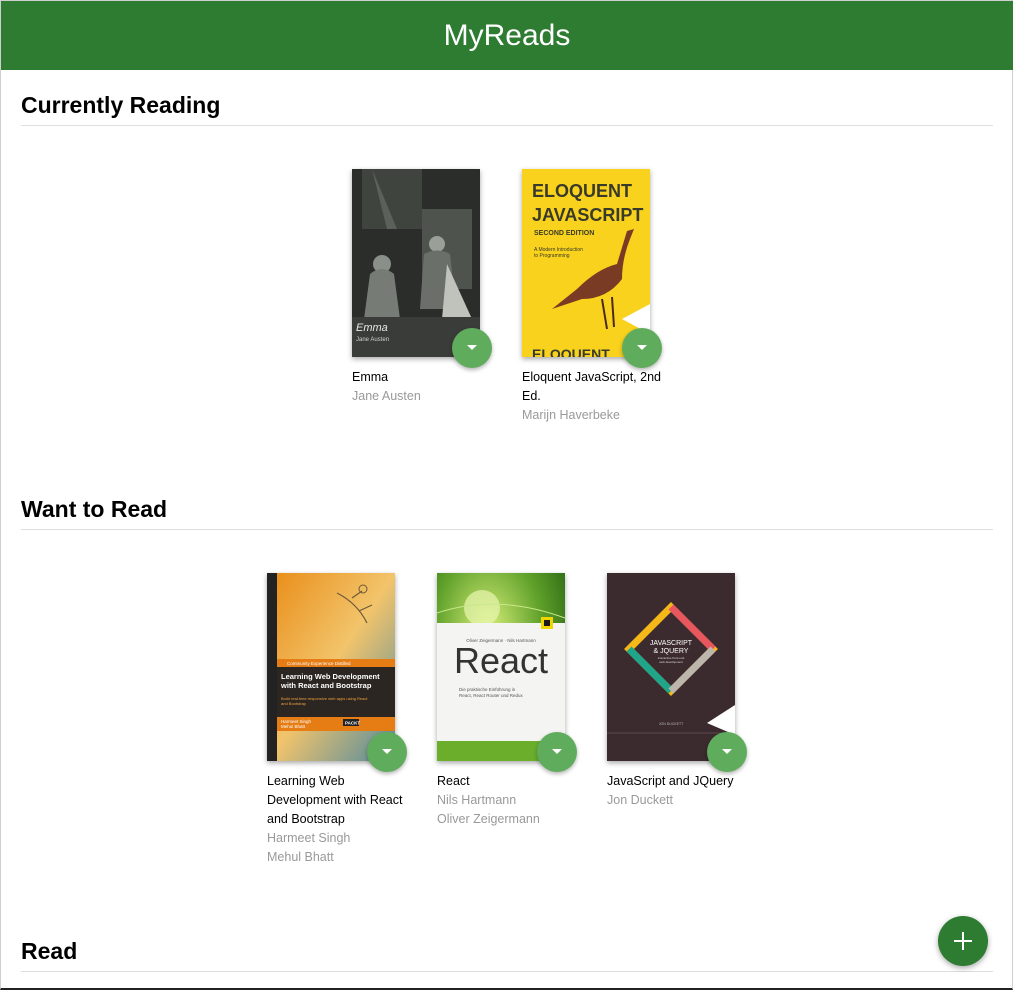 Image resolution: width=1015 pixels, height=992 pixels. What do you see at coordinates (326, 685) in the screenshot?
I see `cover-title-line2: with React and Bootstrap` at bounding box center [326, 685].